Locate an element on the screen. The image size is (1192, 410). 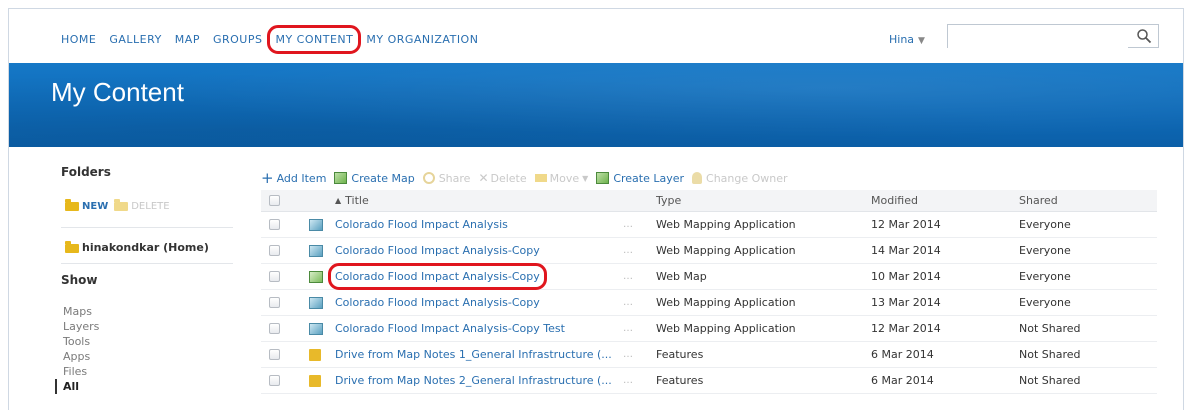
delete-button: ✕ Delete is located at coordinates (502, 178).